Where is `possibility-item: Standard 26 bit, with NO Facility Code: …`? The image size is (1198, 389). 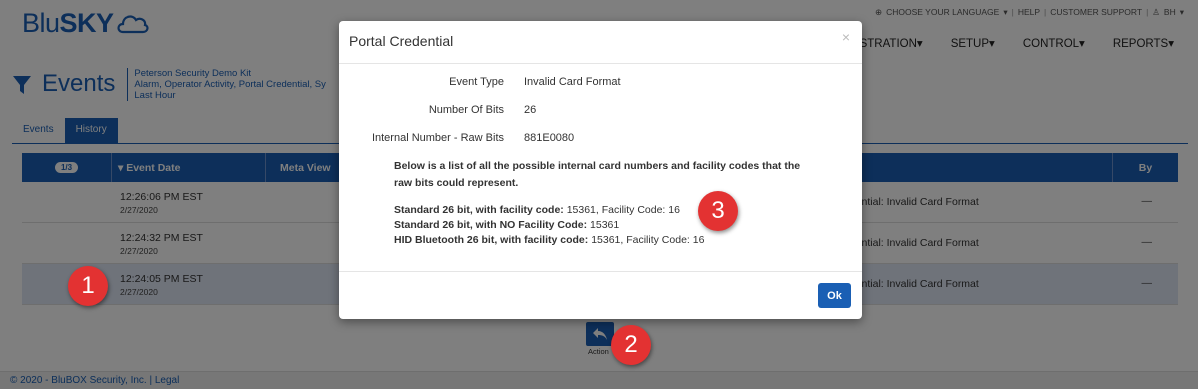 possibility-item: Standard 26 bit, with NO Facility Code: … is located at coordinates (506, 225).